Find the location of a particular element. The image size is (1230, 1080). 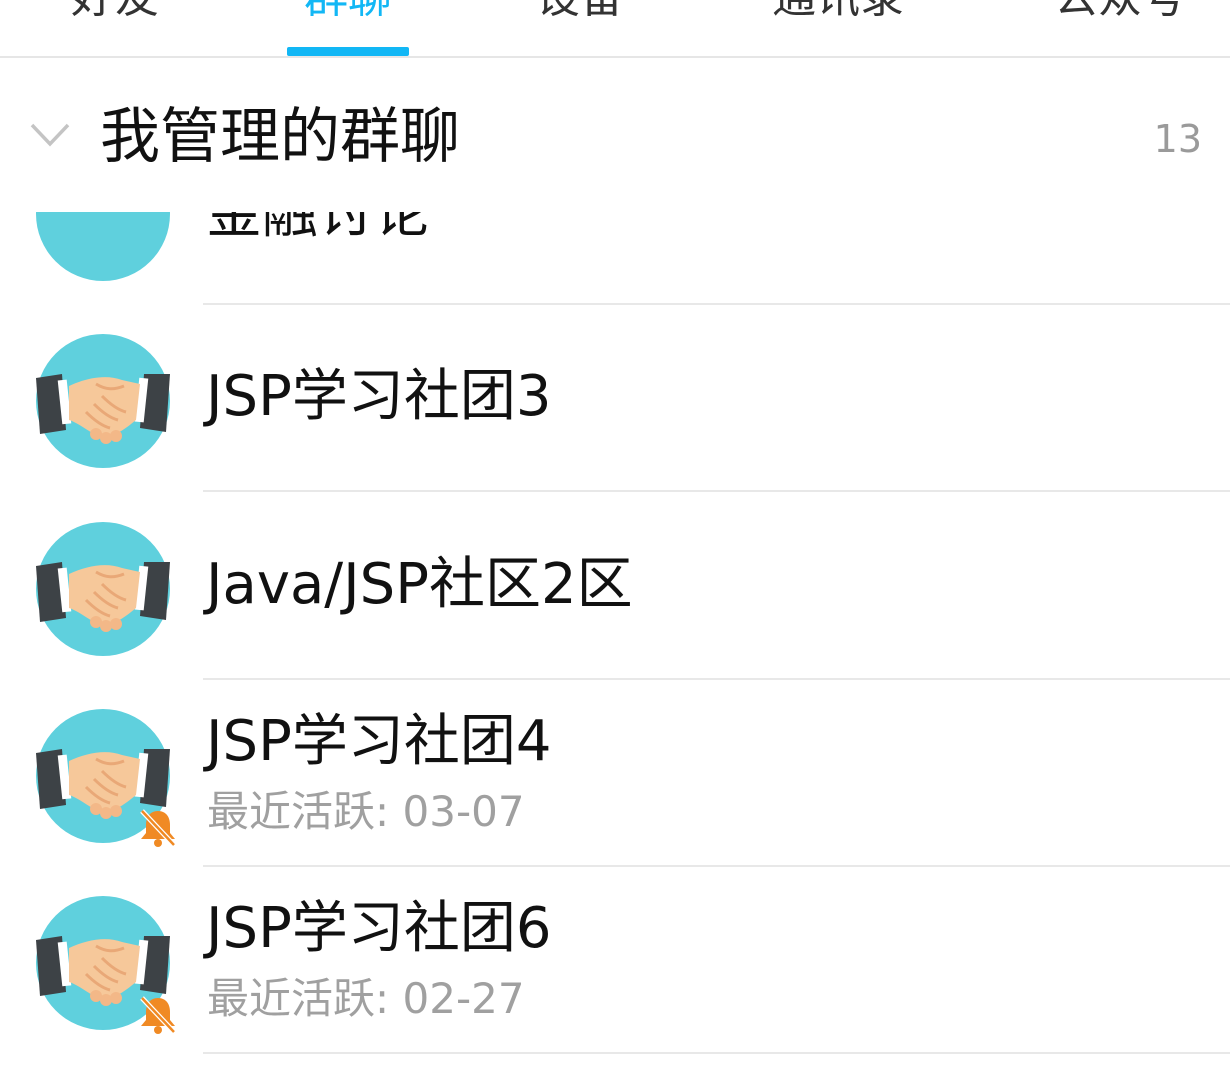

group-name: 金融讨论 is located at coordinates (318, 229).